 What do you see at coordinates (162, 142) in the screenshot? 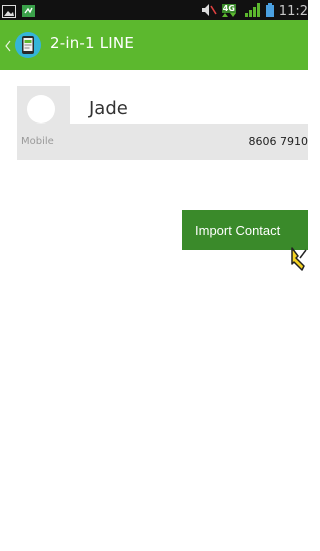
I see `phone-row: Mobile 8606 7910` at bounding box center [162, 142].